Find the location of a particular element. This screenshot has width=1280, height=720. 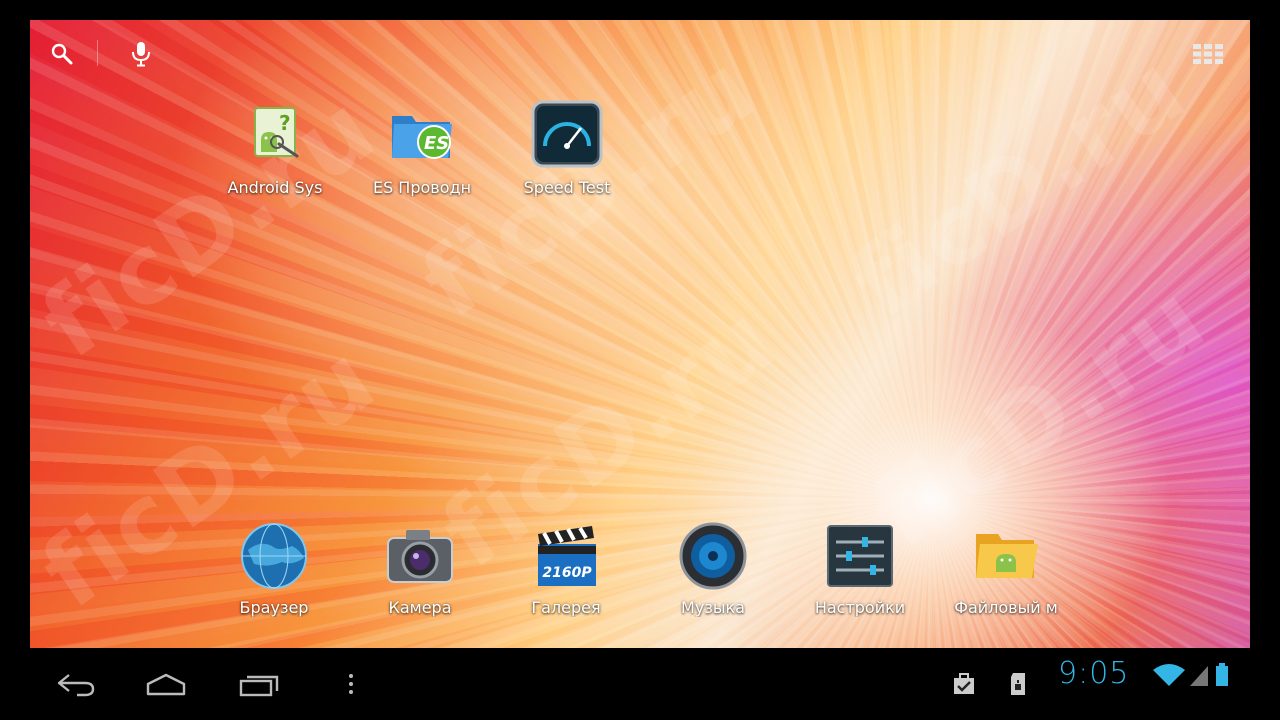

dock-label: Галерея is located at coordinates (566, 607).